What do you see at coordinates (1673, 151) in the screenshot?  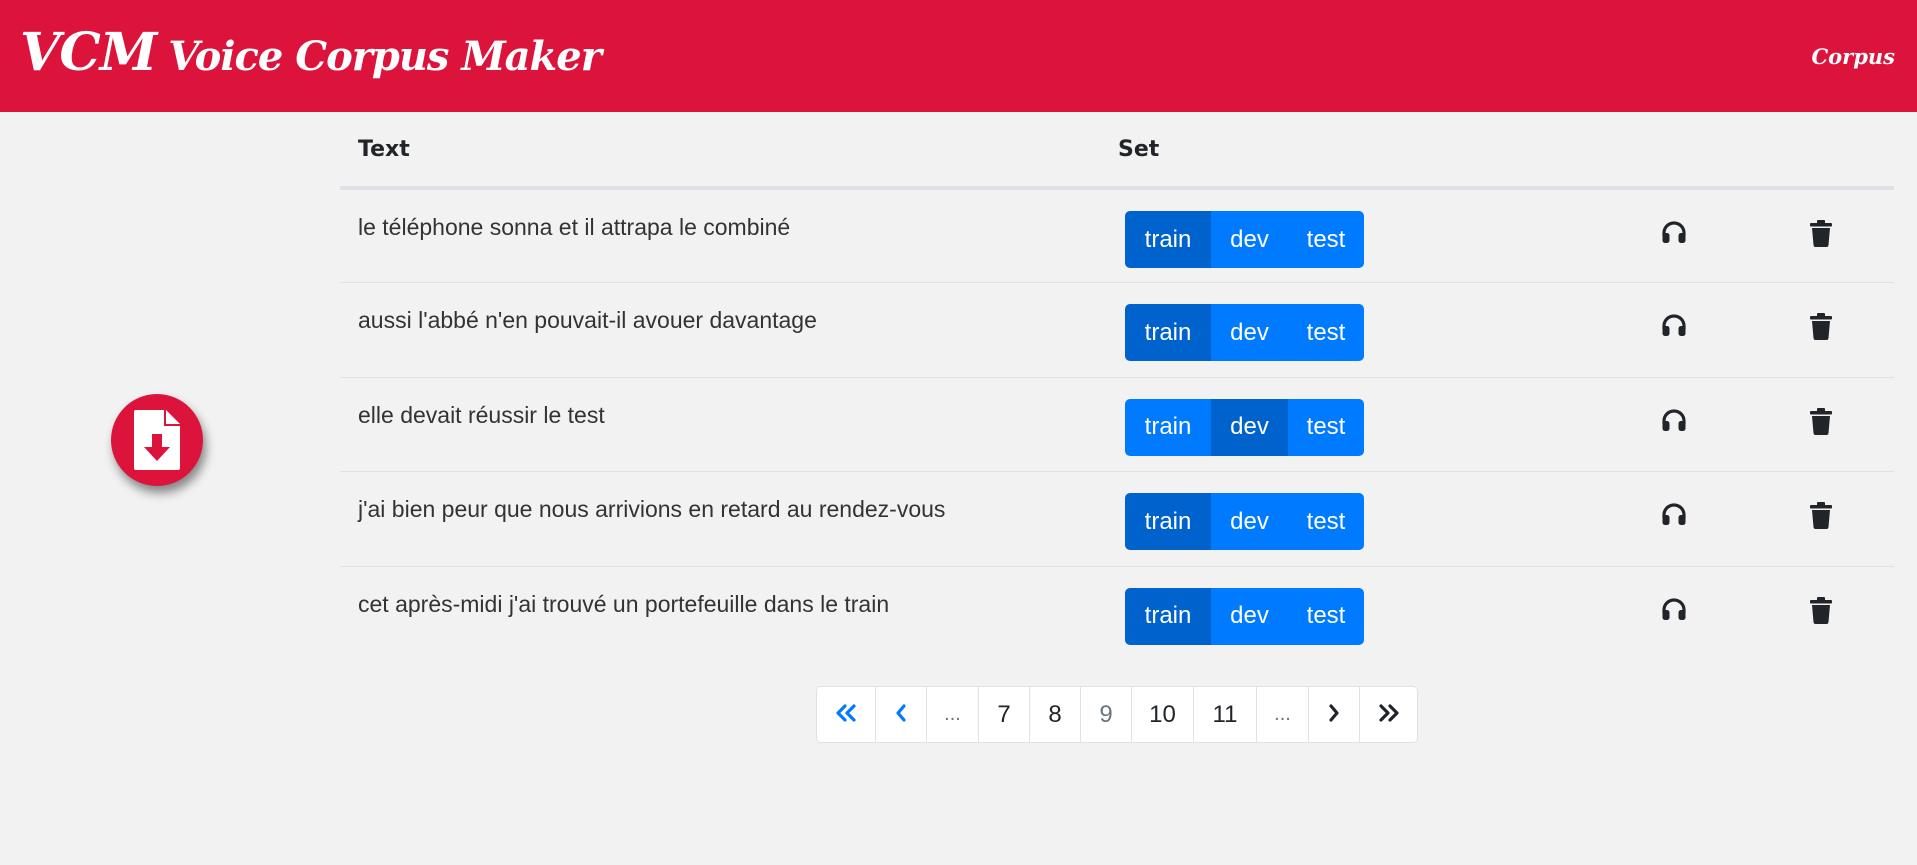 I see `column-header-listen` at bounding box center [1673, 151].